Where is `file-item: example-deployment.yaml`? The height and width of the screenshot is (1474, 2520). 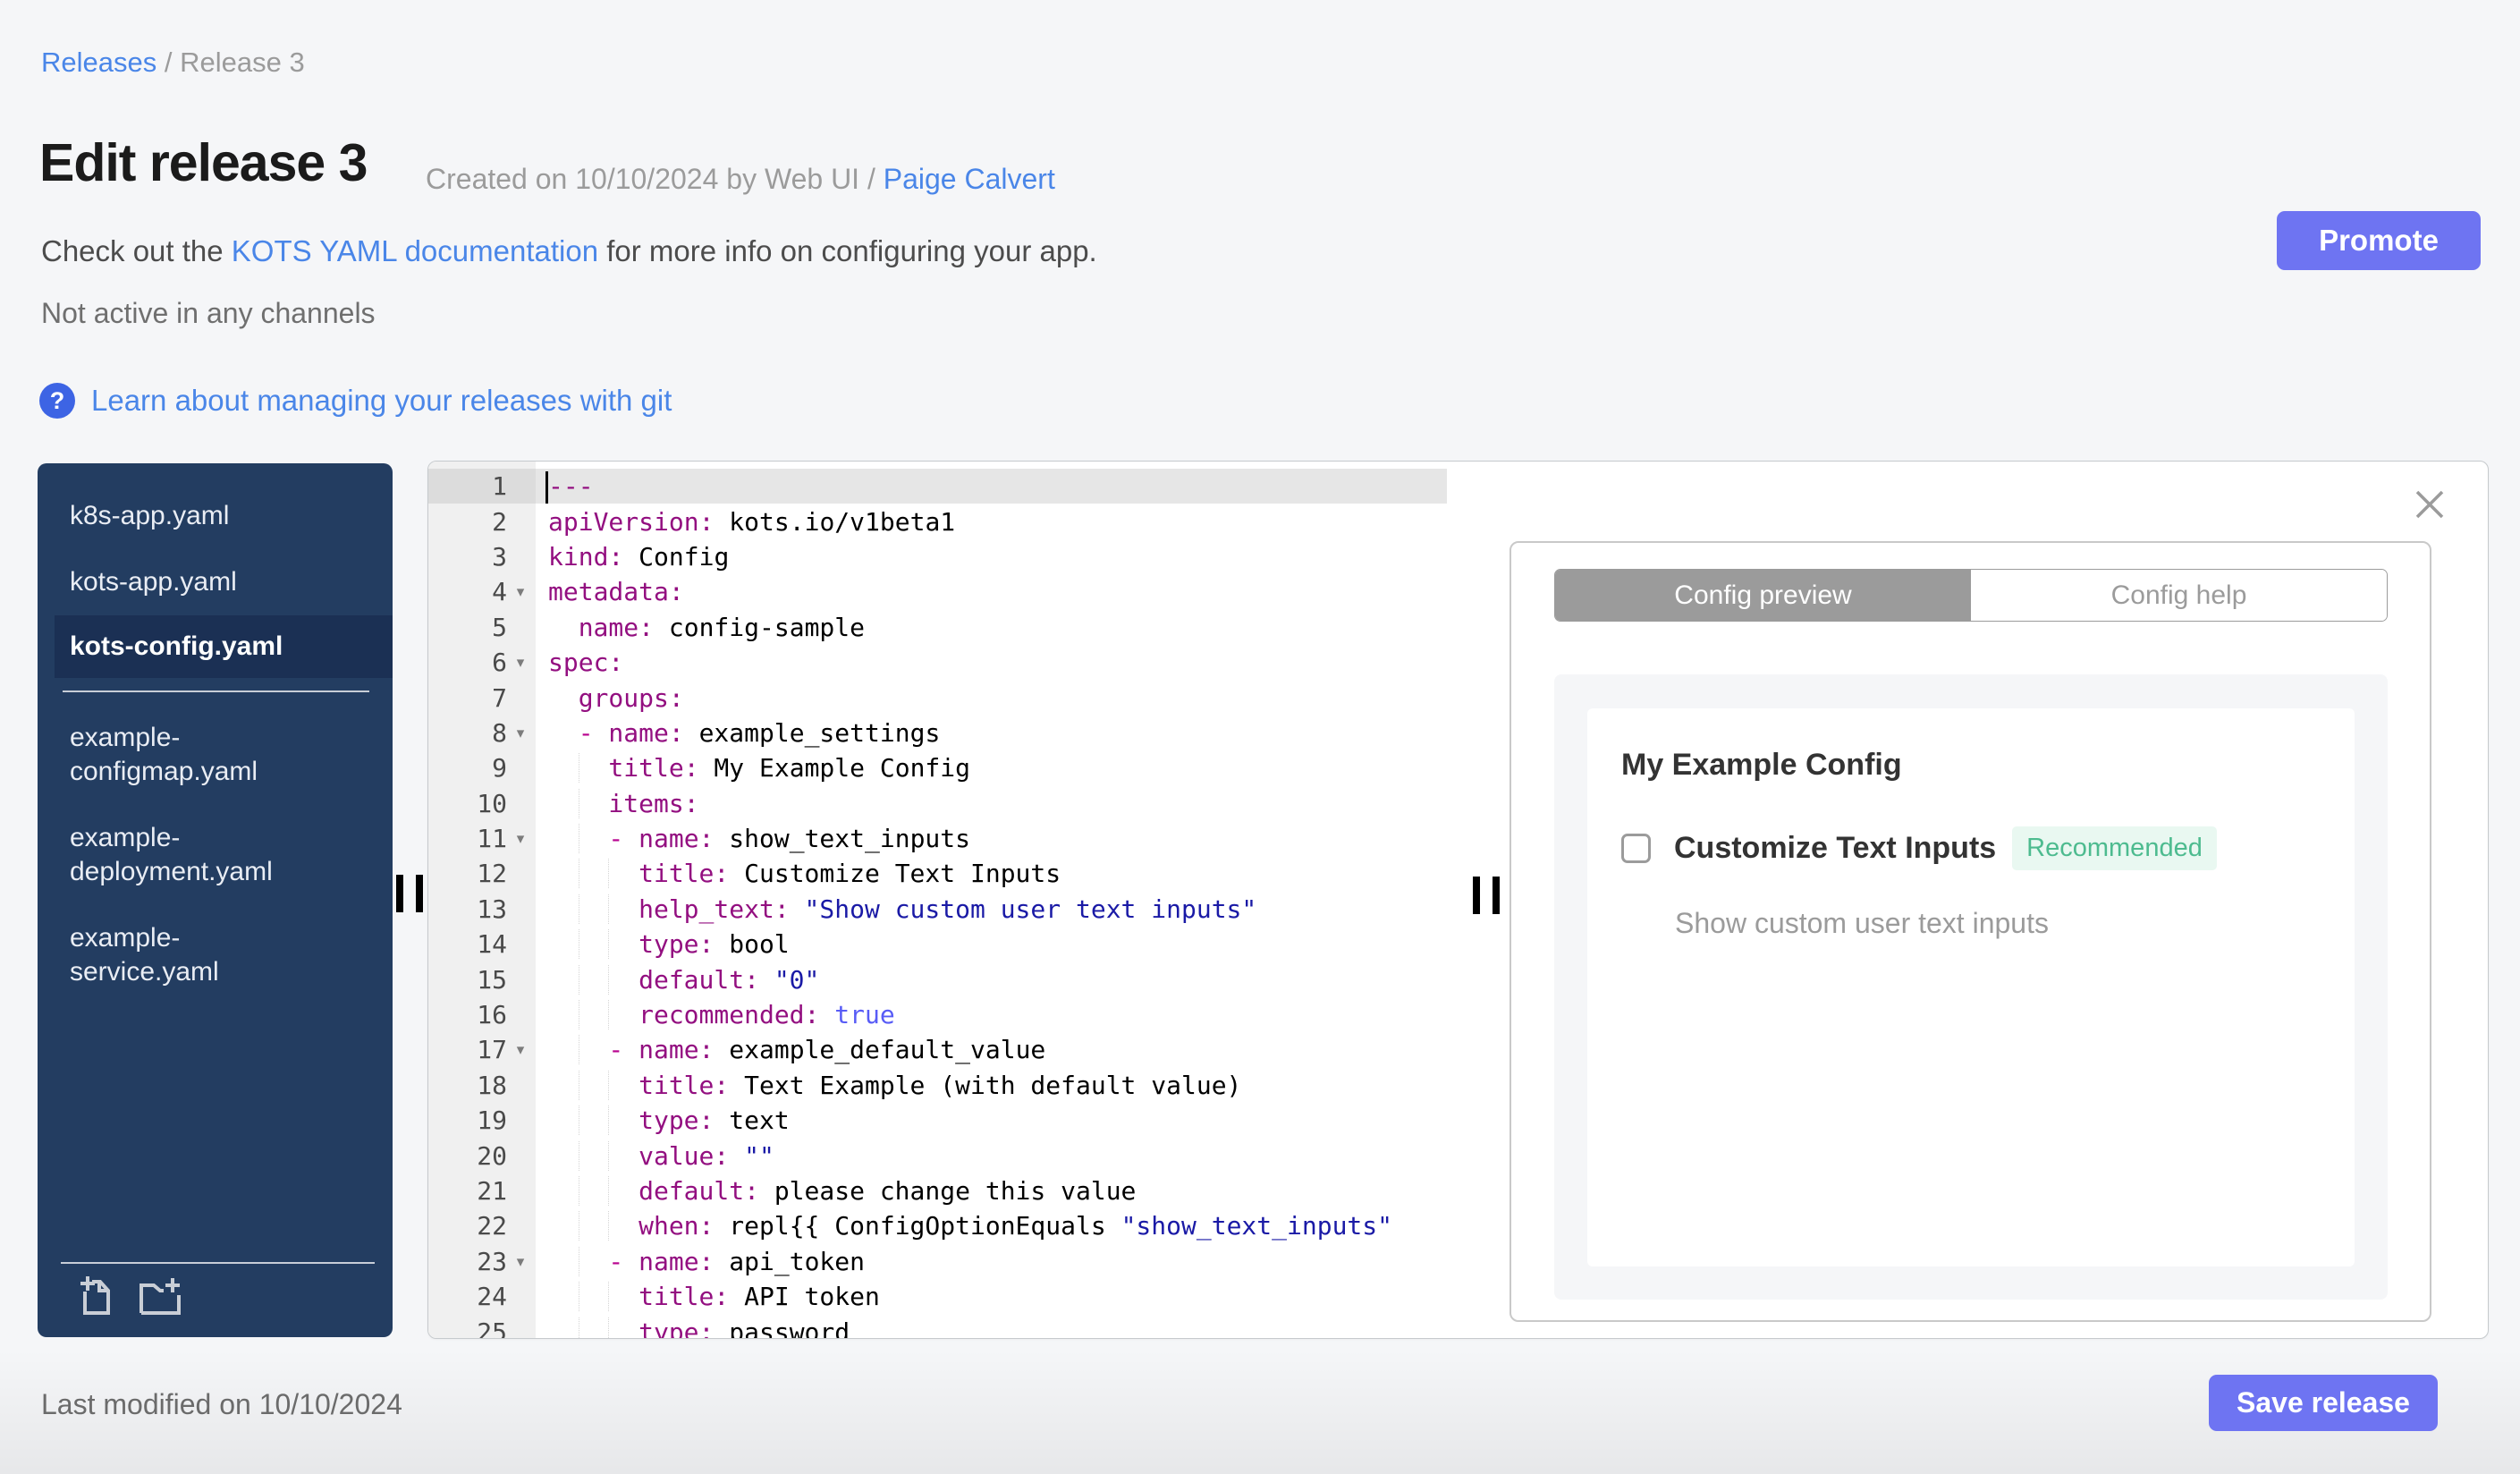
file-item: example-deployment.yaml is located at coordinates (192, 855).